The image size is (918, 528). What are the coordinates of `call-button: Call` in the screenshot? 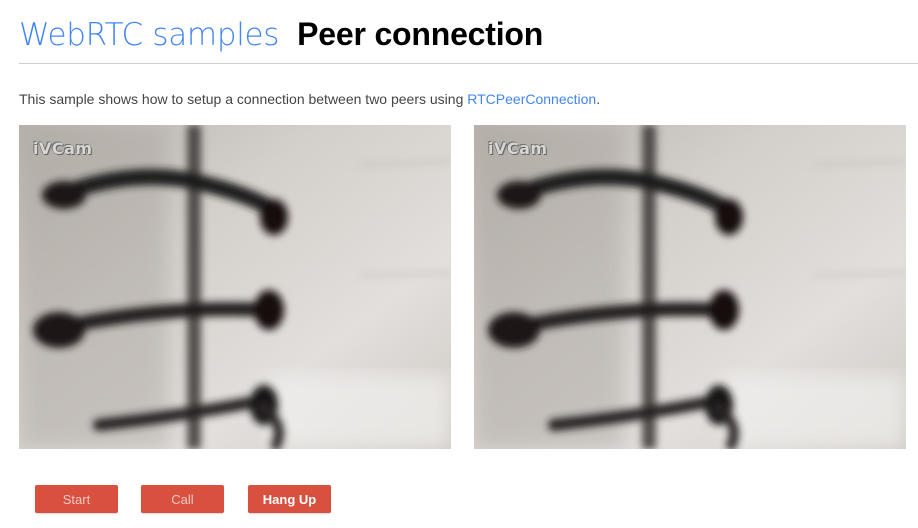 It's located at (182, 499).